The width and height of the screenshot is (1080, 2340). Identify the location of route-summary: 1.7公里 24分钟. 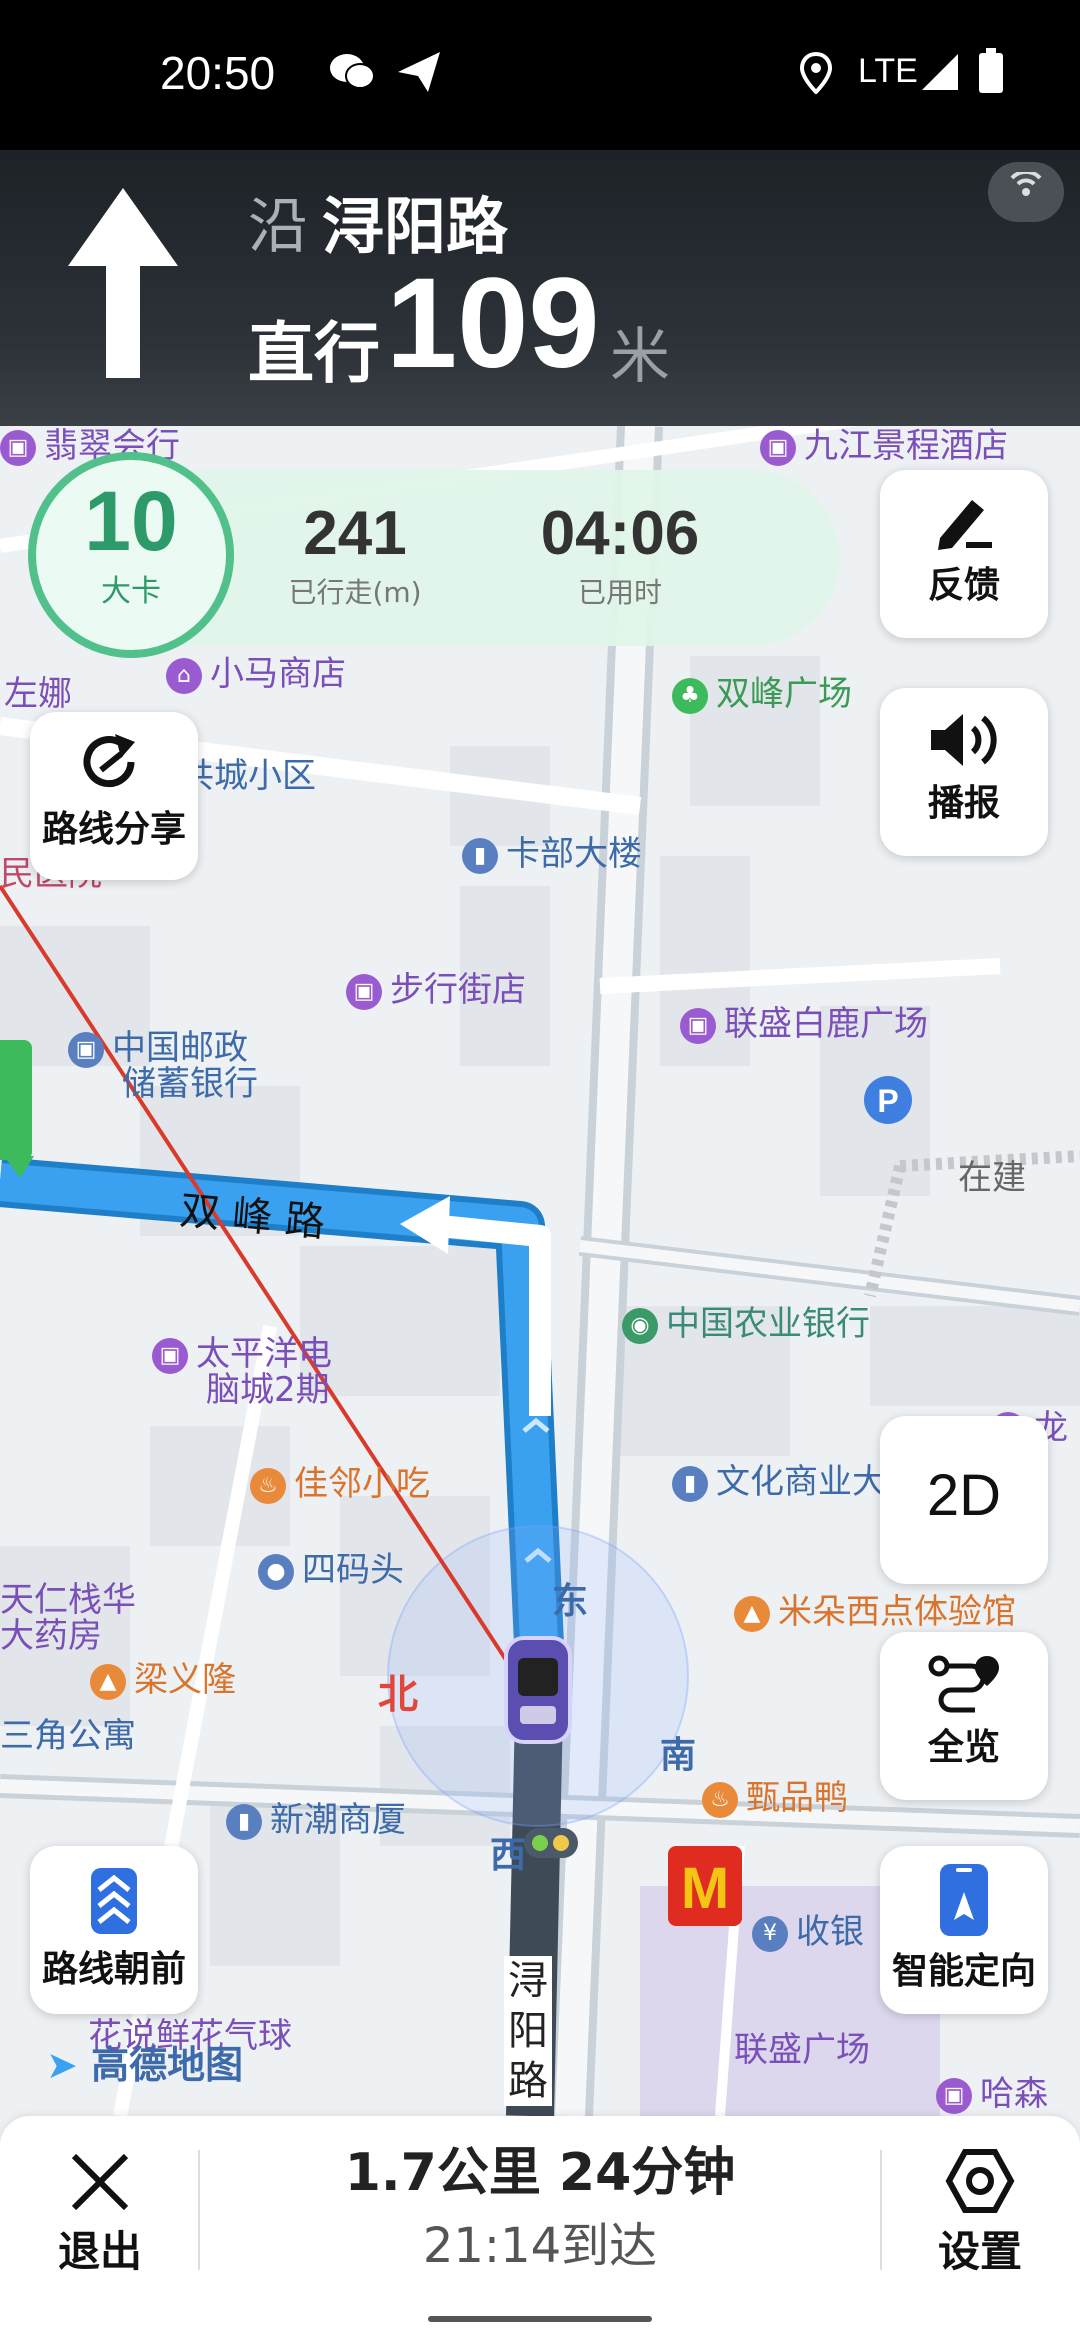
(540, 2173).